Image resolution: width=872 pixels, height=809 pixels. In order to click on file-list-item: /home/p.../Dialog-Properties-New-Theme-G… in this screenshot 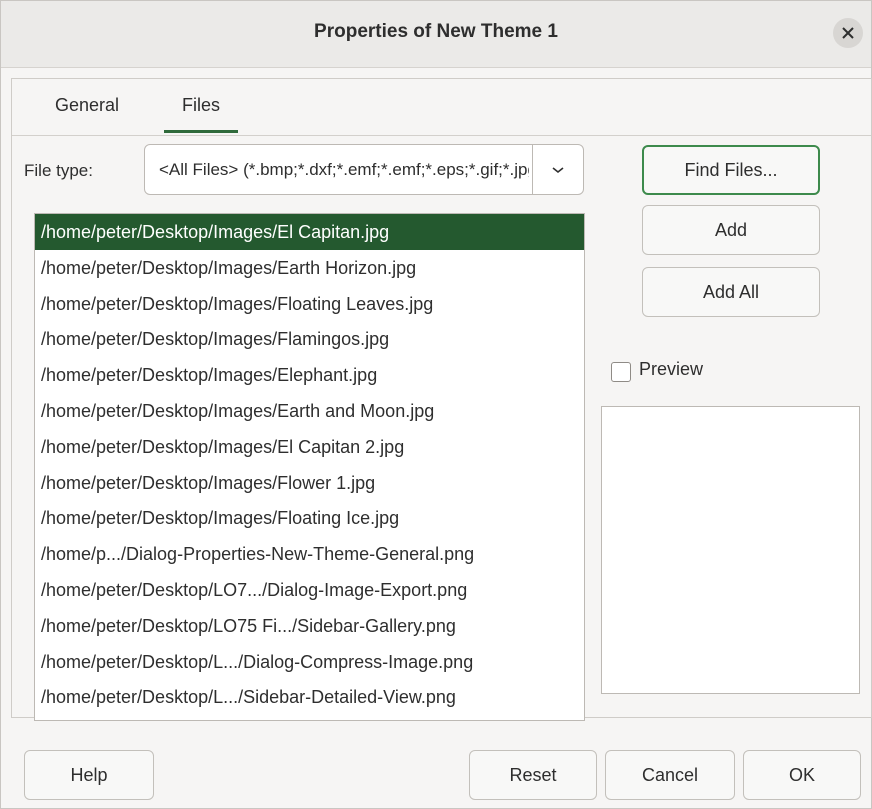, I will do `click(309, 554)`.